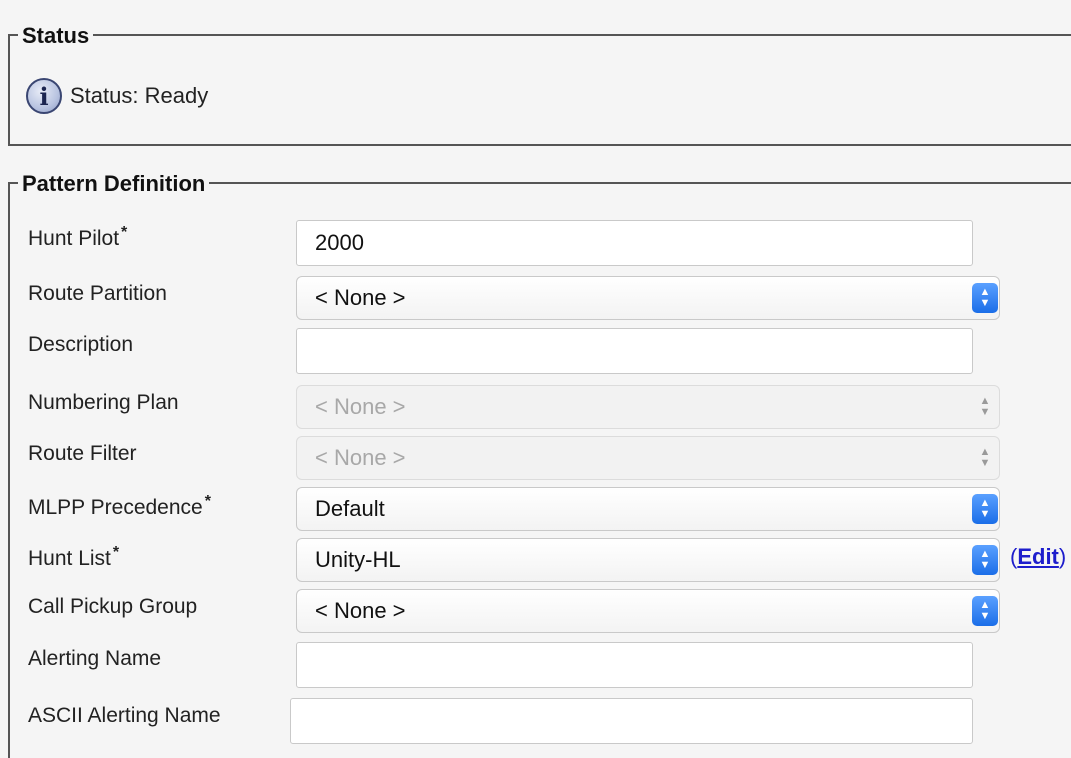 The height and width of the screenshot is (758, 1071). I want to click on call-pickup-group-label: Call Pickup Group, so click(113, 606).